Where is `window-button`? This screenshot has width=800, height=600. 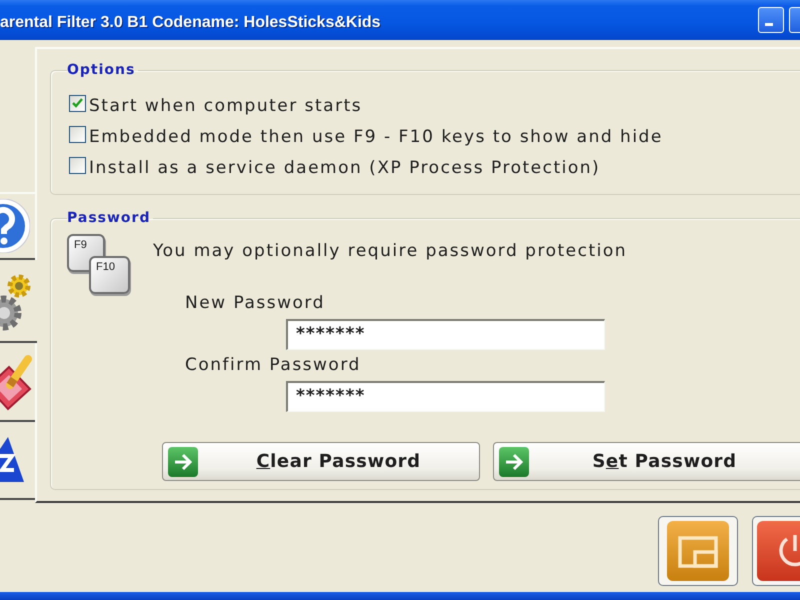
window-button is located at coordinates (698, 551).